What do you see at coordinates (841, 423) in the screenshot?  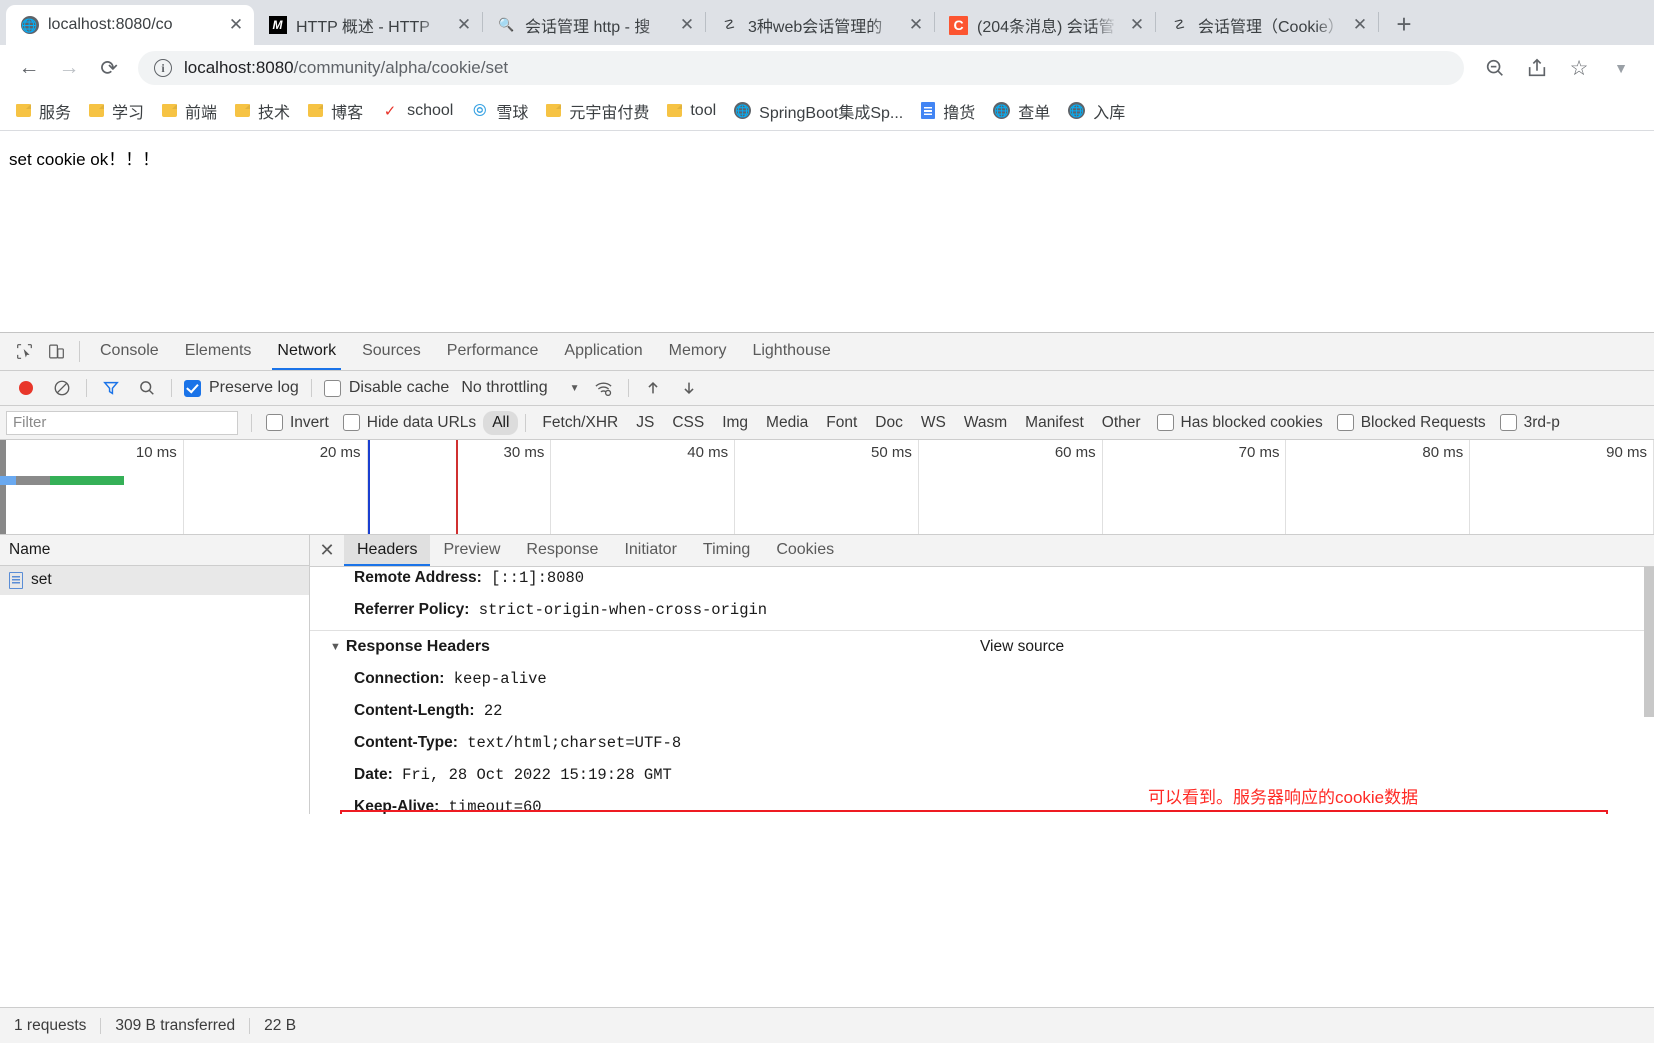 I see `filter-type-font: Font` at bounding box center [841, 423].